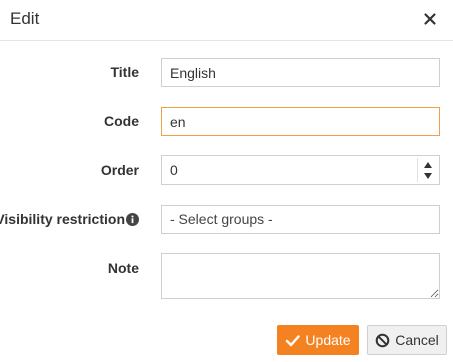 Image resolution: width=453 pixels, height=362 pixels. What do you see at coordinates (428, 165) in the screenshot?
I see `spin-up-icon` at bounding box center [428, 165].